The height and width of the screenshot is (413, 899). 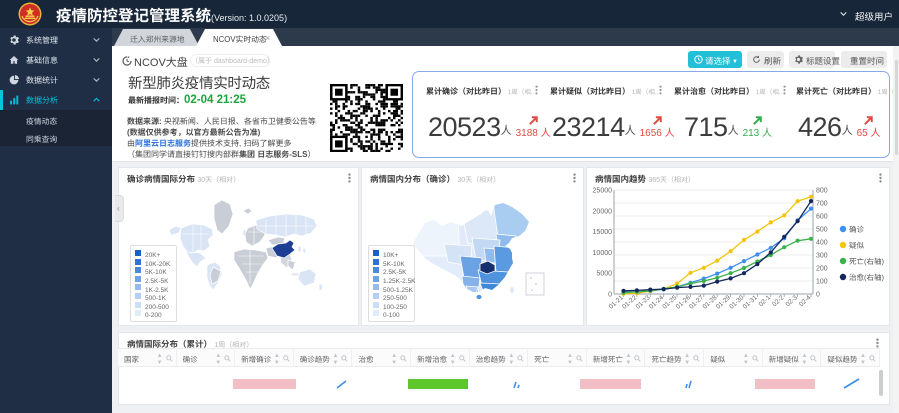 What do you see at coordinates (603, 253) in the screenshot?
I see `svg-text: 10000` at bounding box center [603, 253].